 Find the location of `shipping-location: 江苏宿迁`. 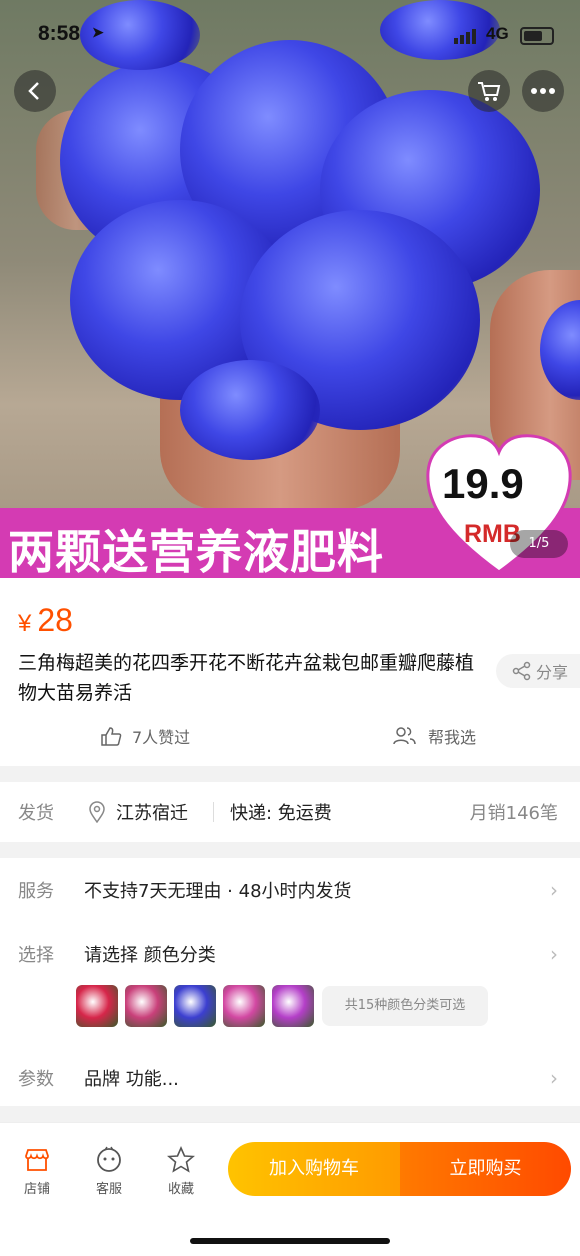

shipping-location: 江苏宿迁 is located at coordinates (152, 813).